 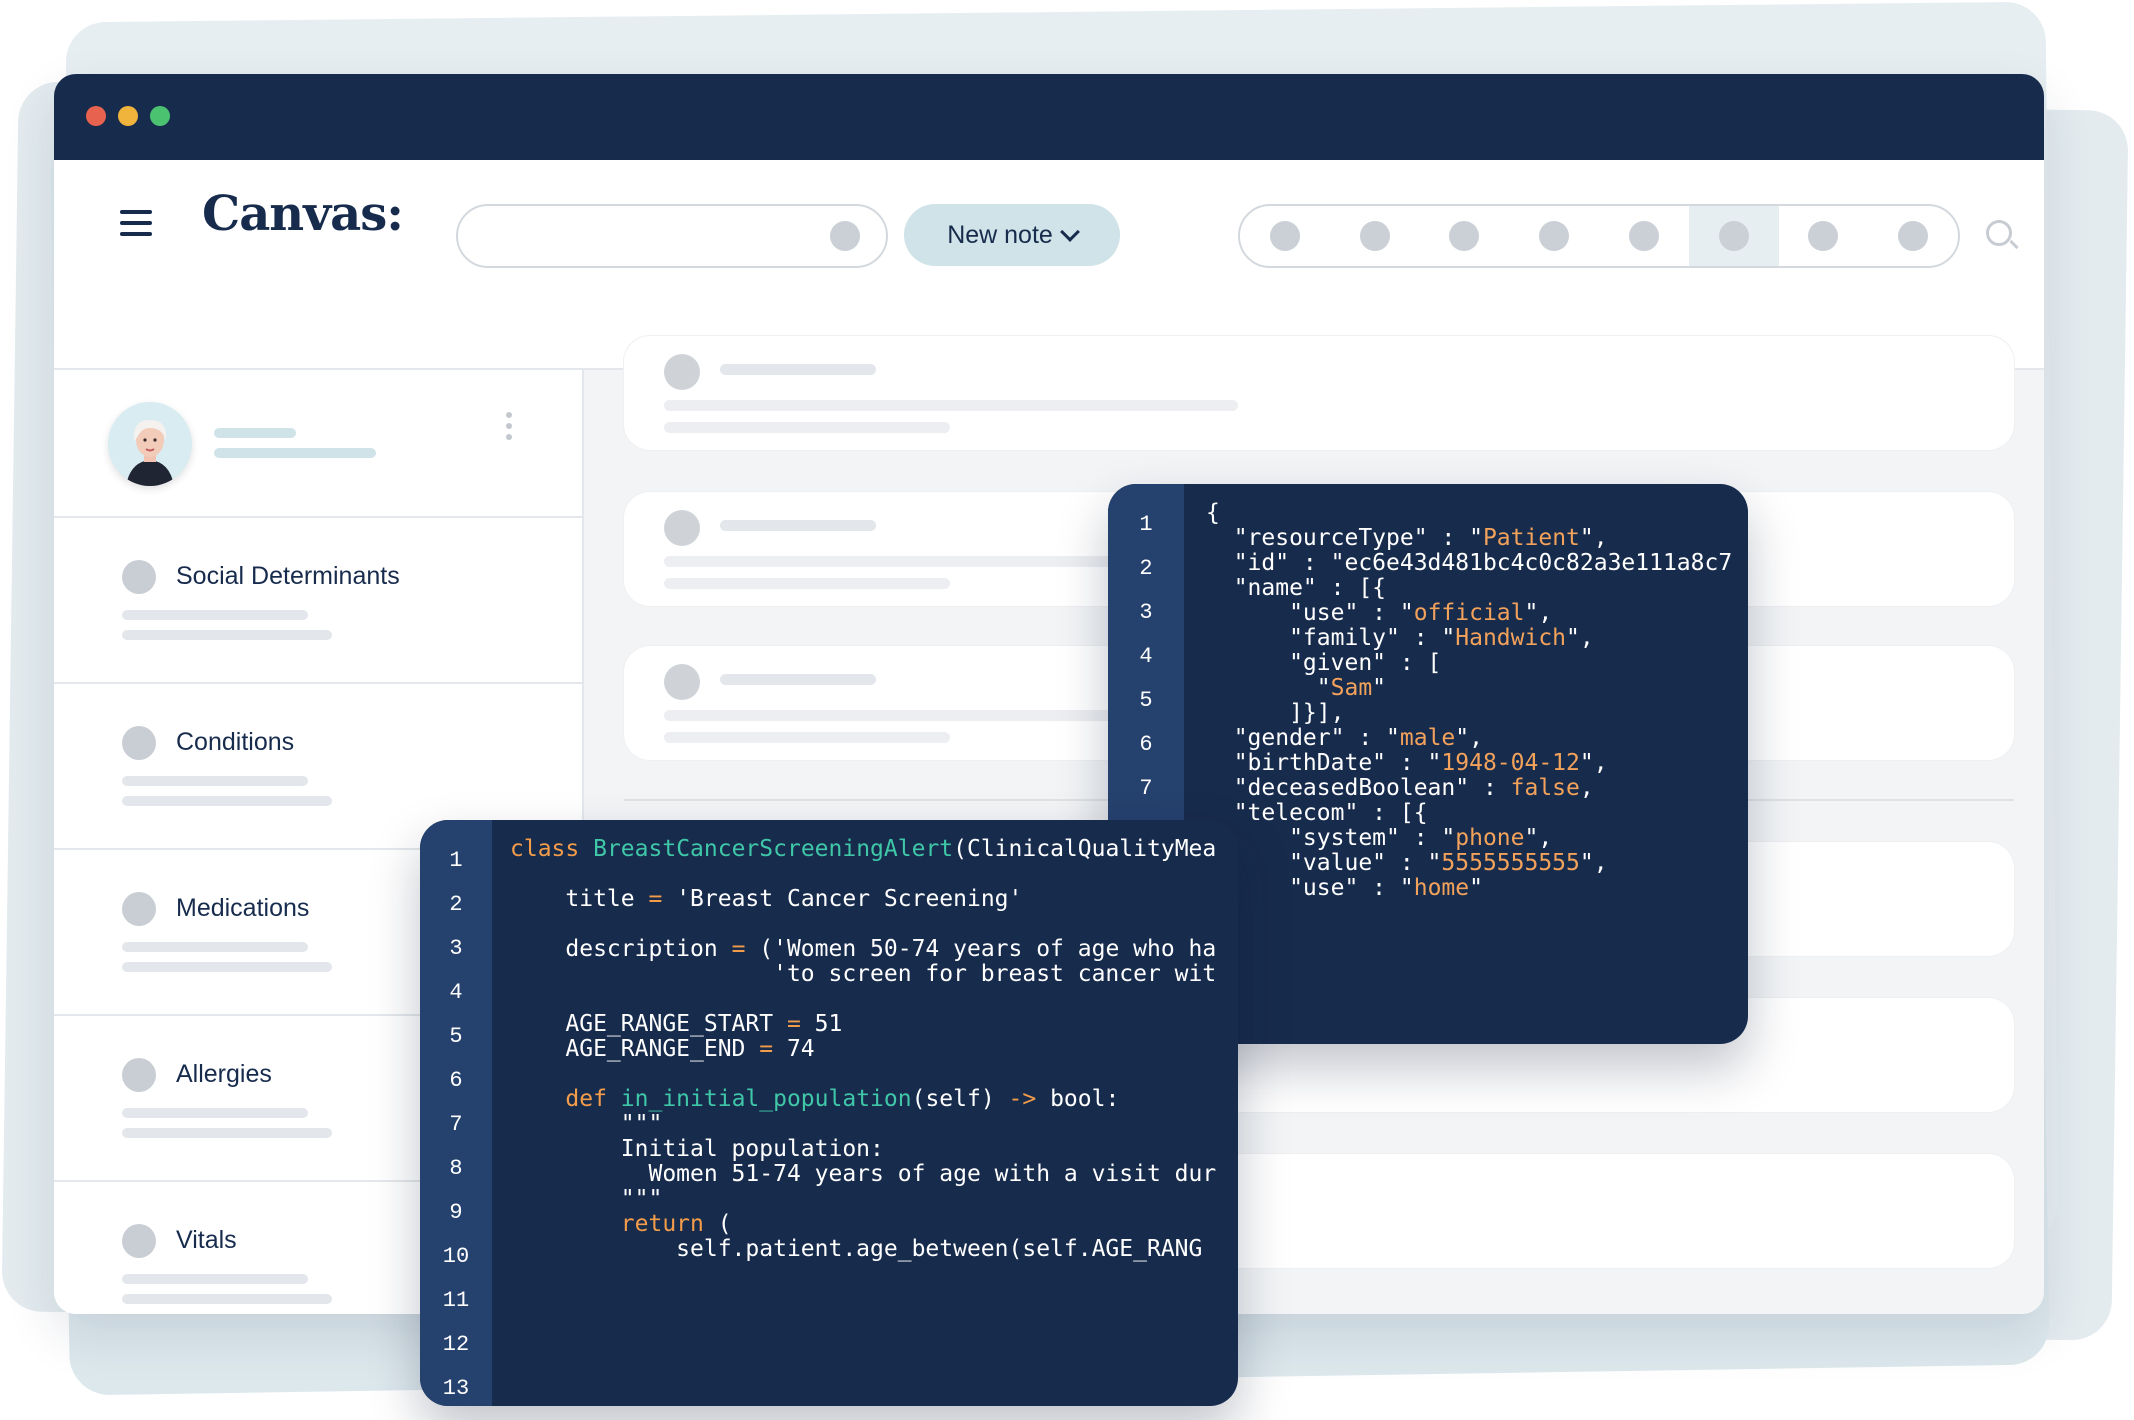 What do you see at coordinates (662, 1049) in the screenshot?
I see `code-line: AGE_RANGE_END = 74` at bounding box center [662, 1049].